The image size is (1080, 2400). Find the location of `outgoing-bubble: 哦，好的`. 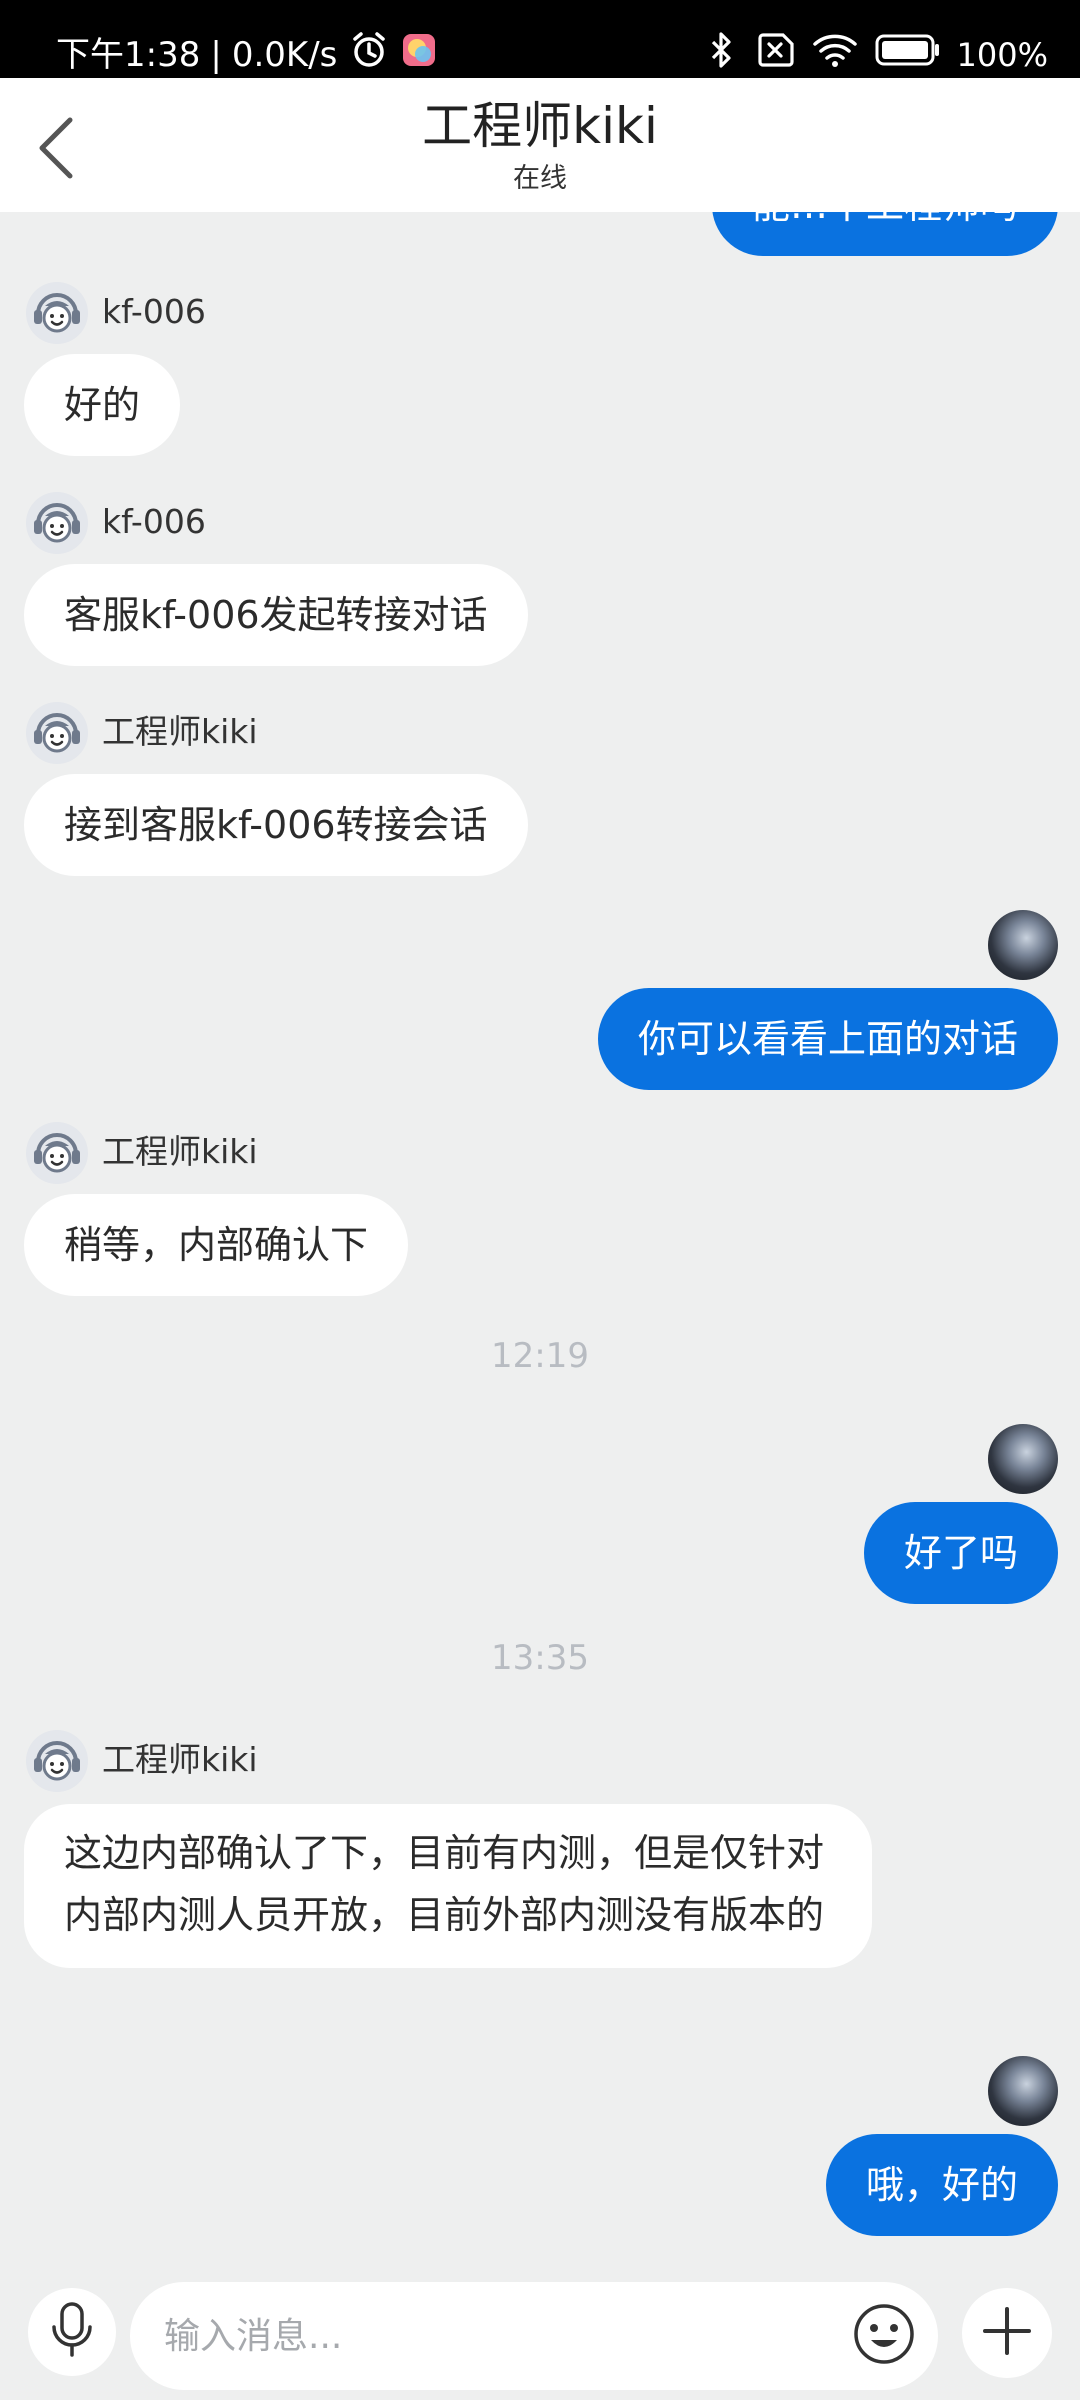

outgoing-bubble: 哦，好的 is located at coordinates (941, 2185).